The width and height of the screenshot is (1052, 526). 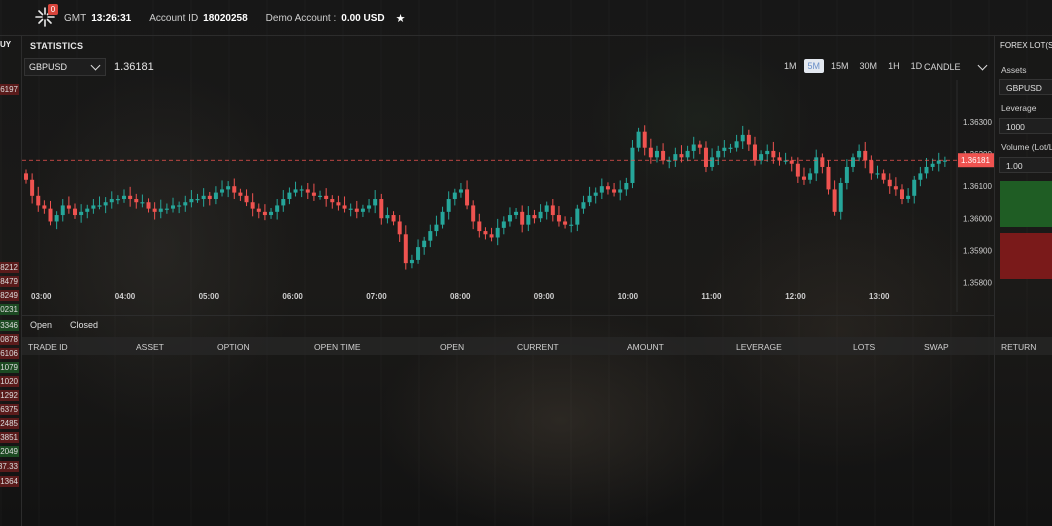 I want to click on column-header-leverage: LEVERAGE, so click(x=759, y=347).